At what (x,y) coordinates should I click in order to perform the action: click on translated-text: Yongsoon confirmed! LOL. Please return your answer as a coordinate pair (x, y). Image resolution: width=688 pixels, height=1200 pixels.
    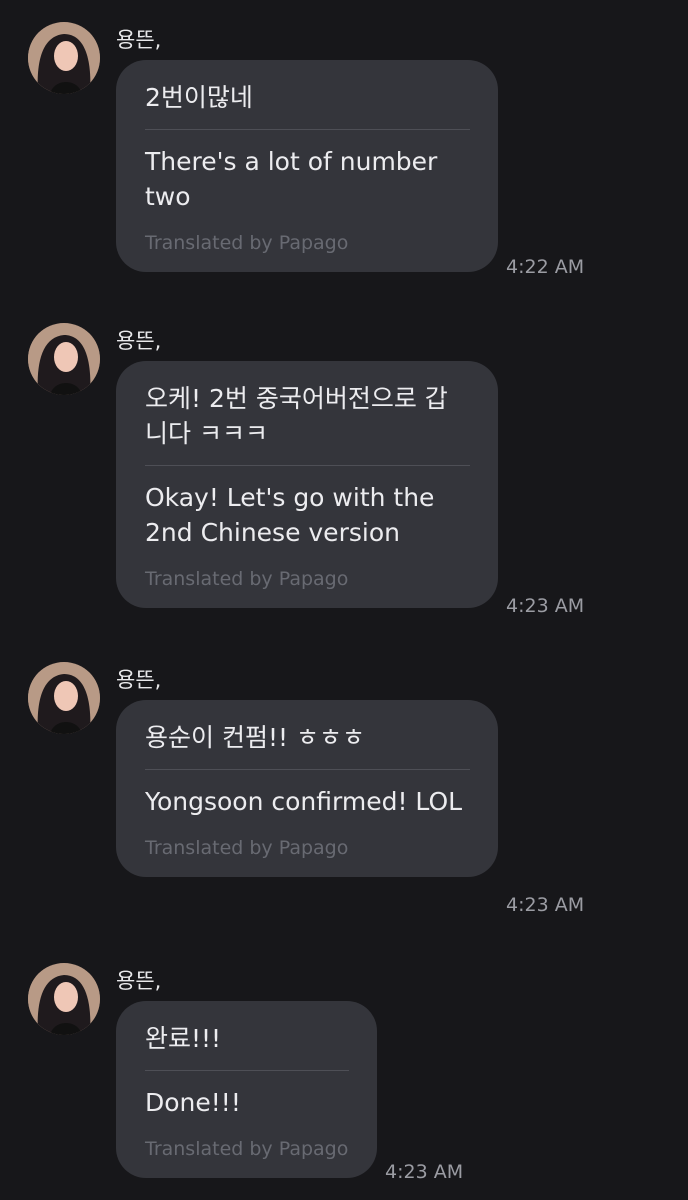
    Looking at the image, I should click on (304, 801).